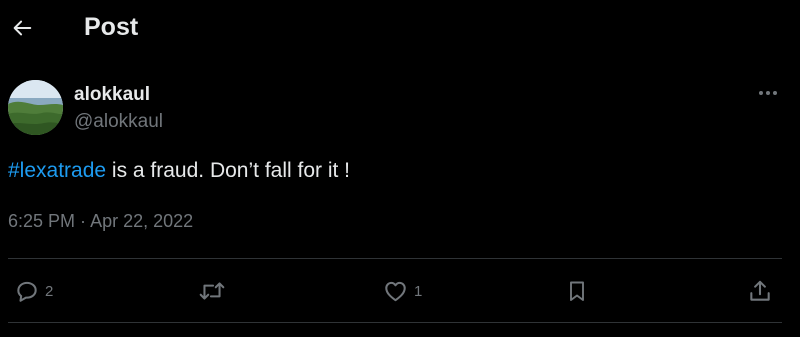 The height and width of the screenshot is (337, 800). Describe the element at coordinates (141, 221) in the screenshot. I see `tweet-date: Apr 22, 2022` at that location.